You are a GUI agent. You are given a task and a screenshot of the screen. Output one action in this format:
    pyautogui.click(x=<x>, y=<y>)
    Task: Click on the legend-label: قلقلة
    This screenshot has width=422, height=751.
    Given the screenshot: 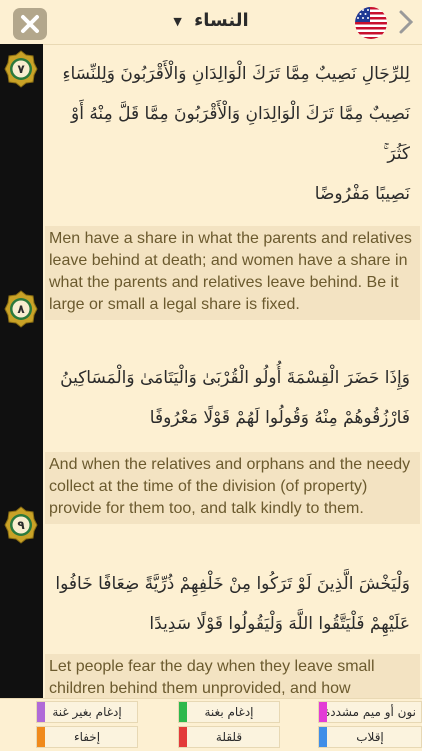 What is the action you would take?
    pyautogui.click(x=229, y=737)
    